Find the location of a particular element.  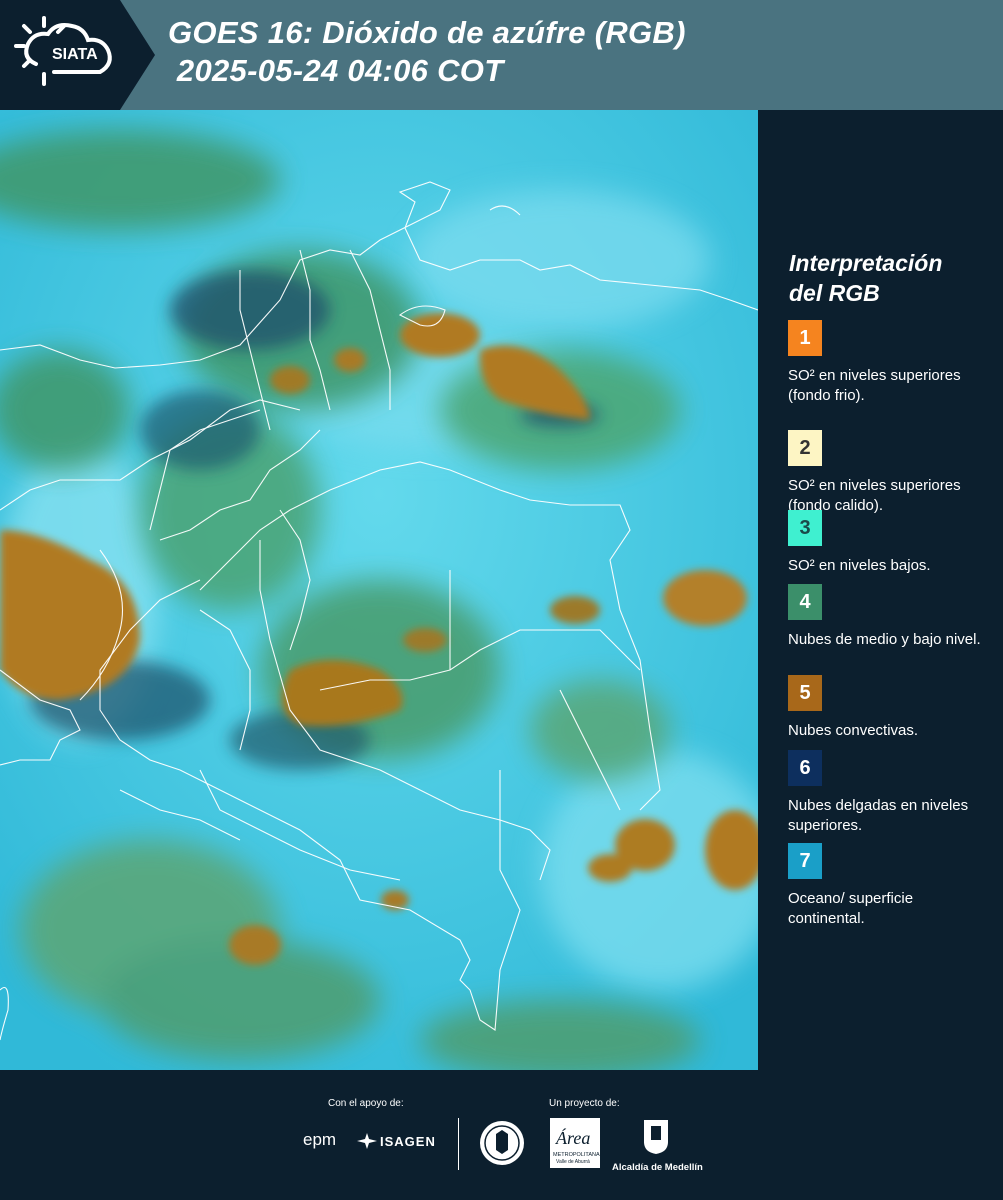

legend-swatch: 2 is located at coordinates (805, 448).